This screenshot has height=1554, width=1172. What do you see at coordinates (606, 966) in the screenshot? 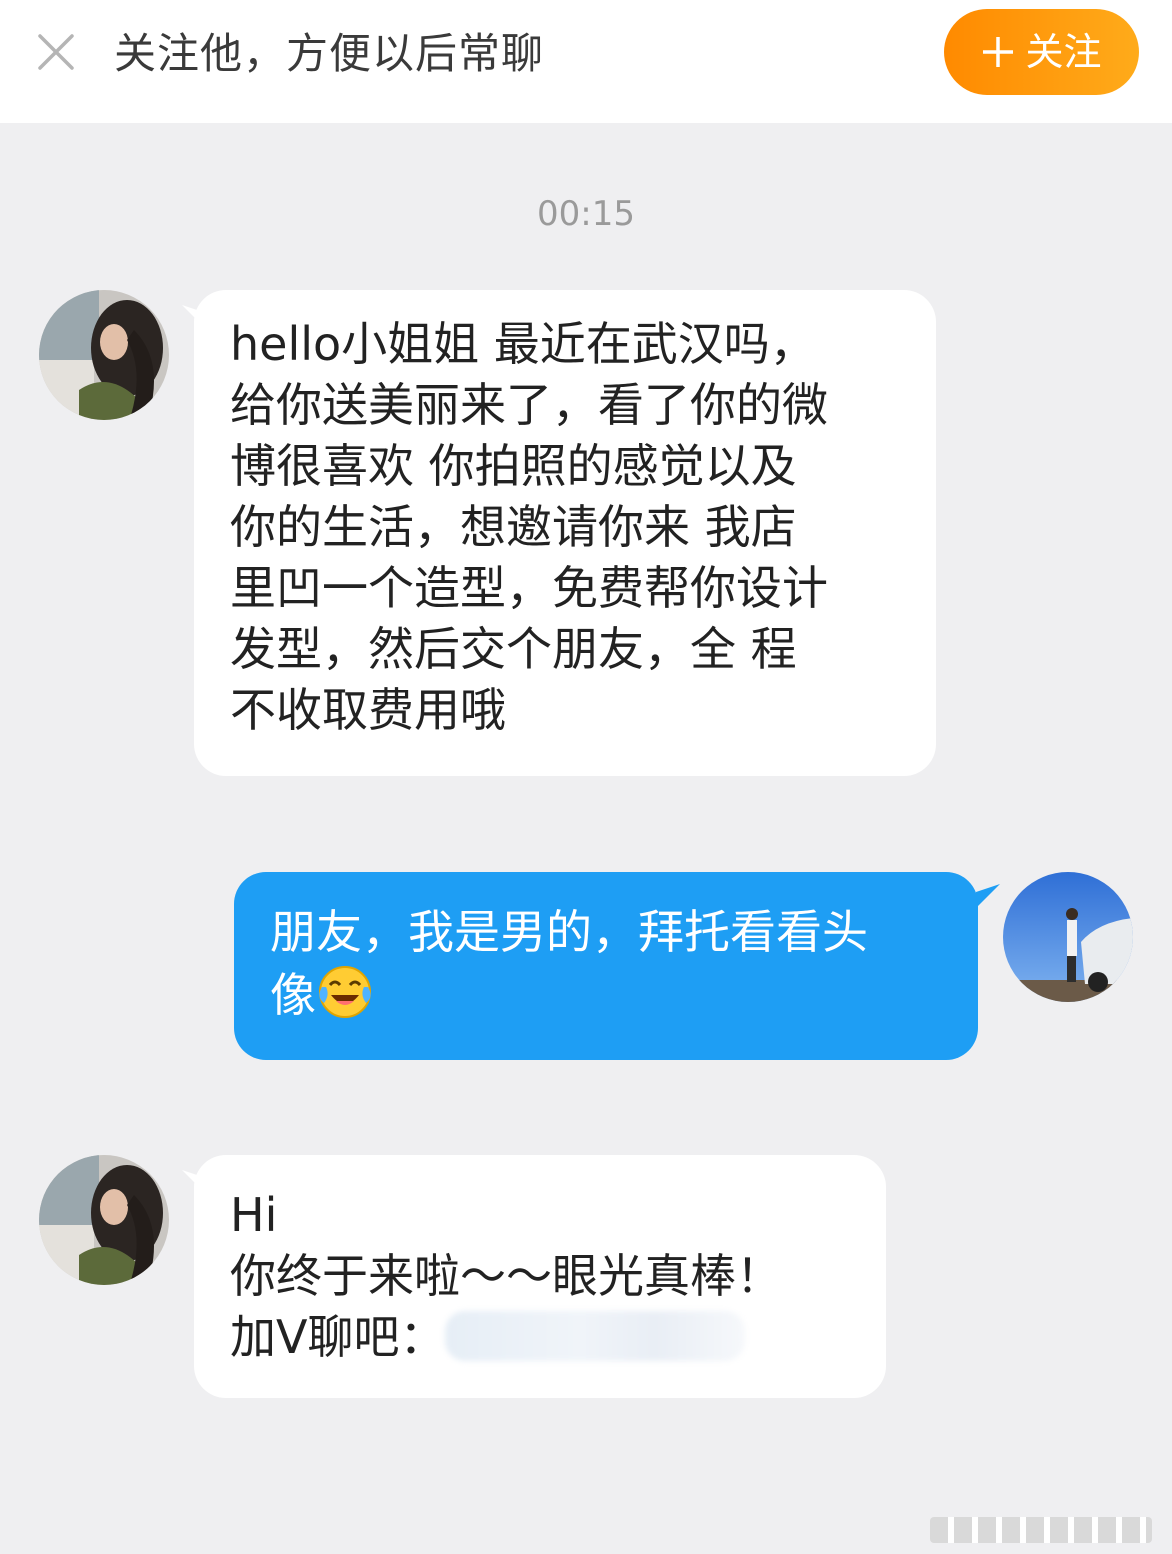
I see `message-bubble-outgoing: 朋友，我是男的，拜托看看头 像` at bounding box center [606, 966].